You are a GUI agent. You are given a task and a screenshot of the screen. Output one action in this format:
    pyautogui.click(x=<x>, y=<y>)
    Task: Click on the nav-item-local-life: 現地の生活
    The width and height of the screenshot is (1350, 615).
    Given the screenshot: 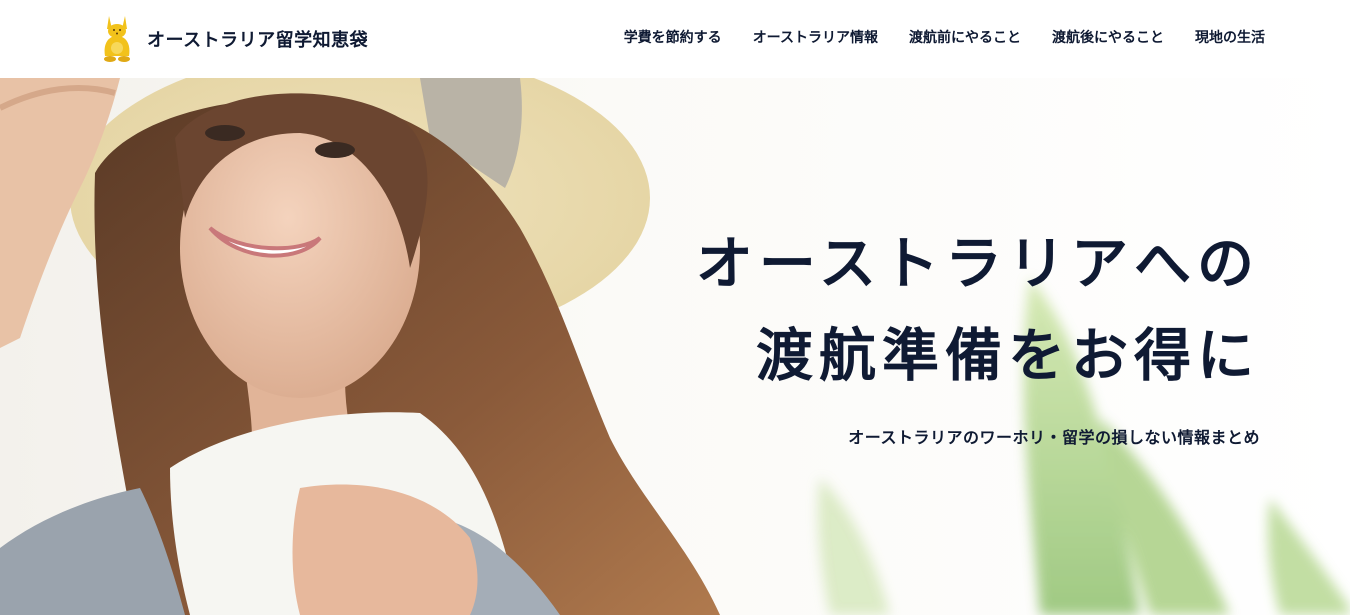 What is the action you would take?
    pyautogui.click(x=1230, y=38)
    